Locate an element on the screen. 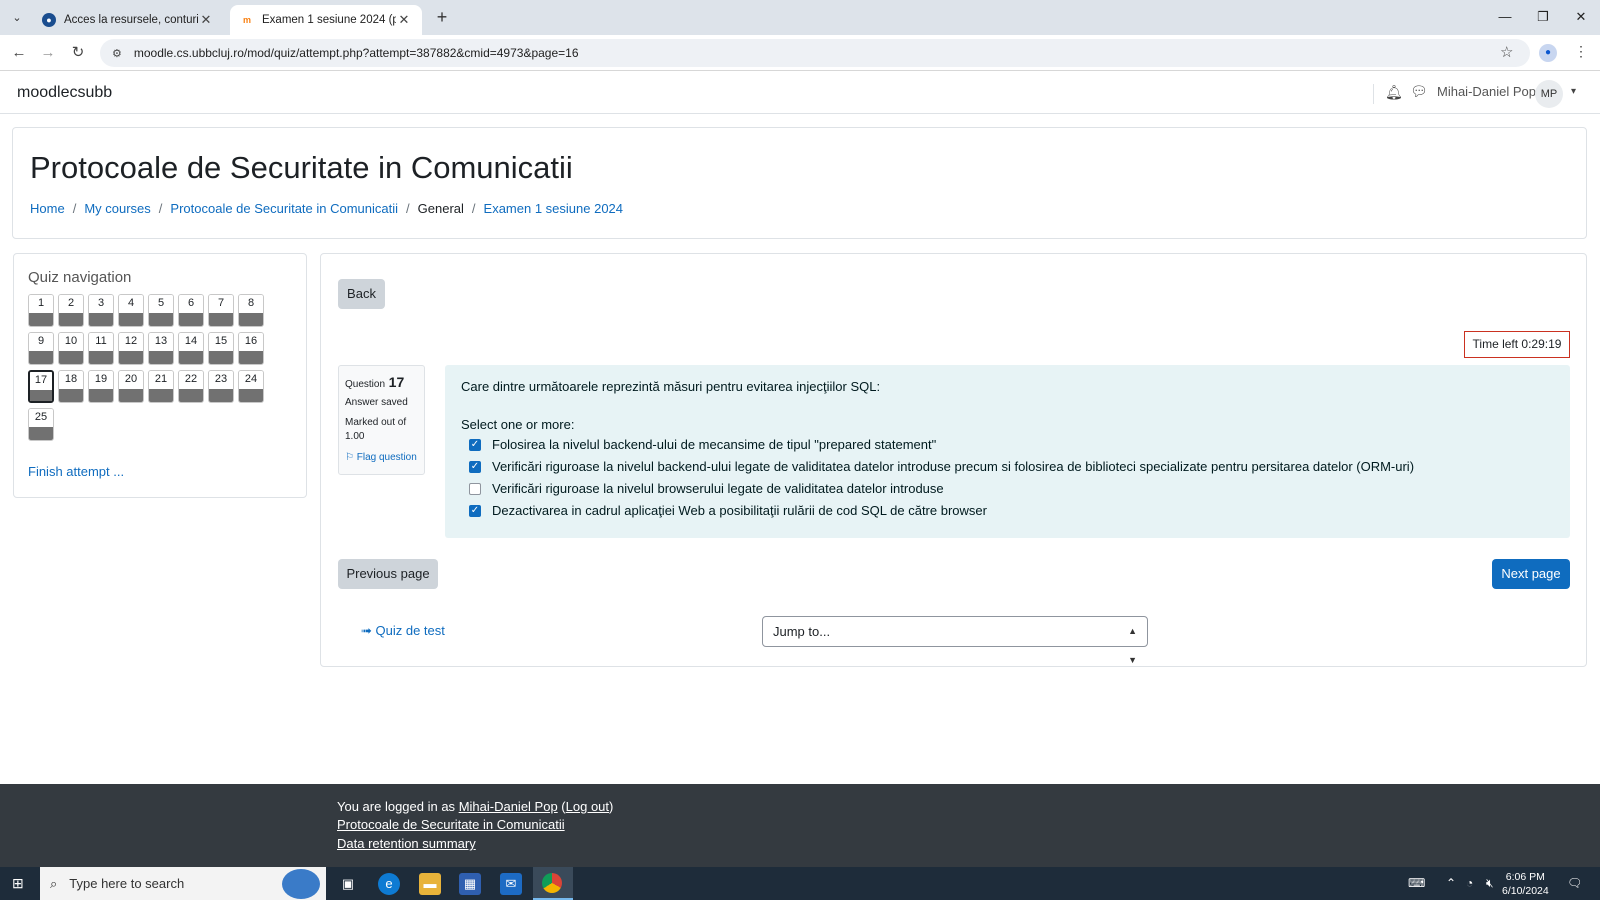  quiz-question-button: 7 is located at coordinates (221, 310).